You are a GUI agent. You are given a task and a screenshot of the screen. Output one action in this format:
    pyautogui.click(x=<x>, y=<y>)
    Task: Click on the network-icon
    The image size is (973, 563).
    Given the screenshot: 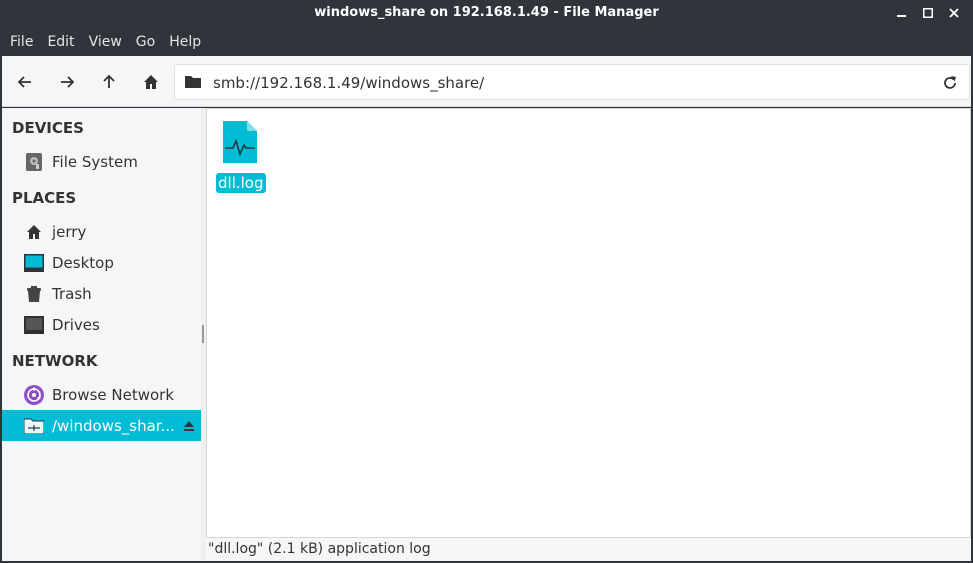 What is the action you would take?
    pyautogui.click(x=34, y=394)
    